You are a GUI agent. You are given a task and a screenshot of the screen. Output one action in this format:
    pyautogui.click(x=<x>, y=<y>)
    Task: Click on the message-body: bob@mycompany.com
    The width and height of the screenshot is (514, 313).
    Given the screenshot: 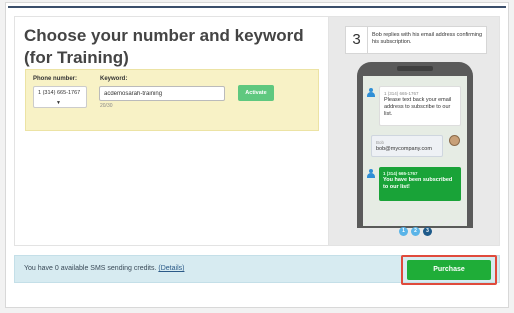 What is the action you would take?
    pyautogui.click(x=404, y=149)
    